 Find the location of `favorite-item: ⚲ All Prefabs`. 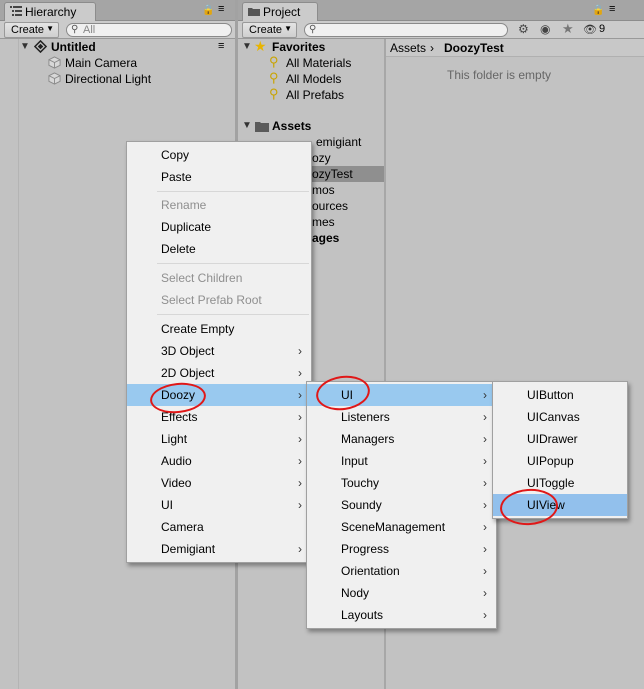

favorite-item: ⚲ All Prefabs is located at coordinates (311, 94).